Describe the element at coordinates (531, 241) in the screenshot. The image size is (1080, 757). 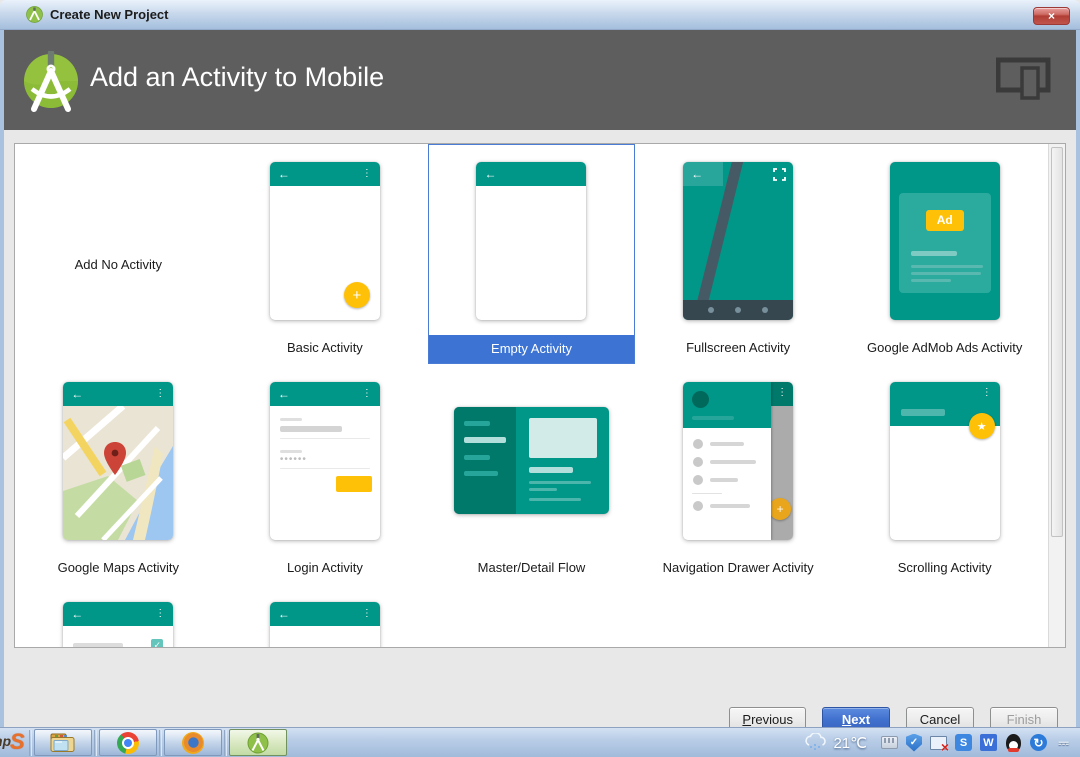
I see `empty-activity-thumbnail: ←` at that location.